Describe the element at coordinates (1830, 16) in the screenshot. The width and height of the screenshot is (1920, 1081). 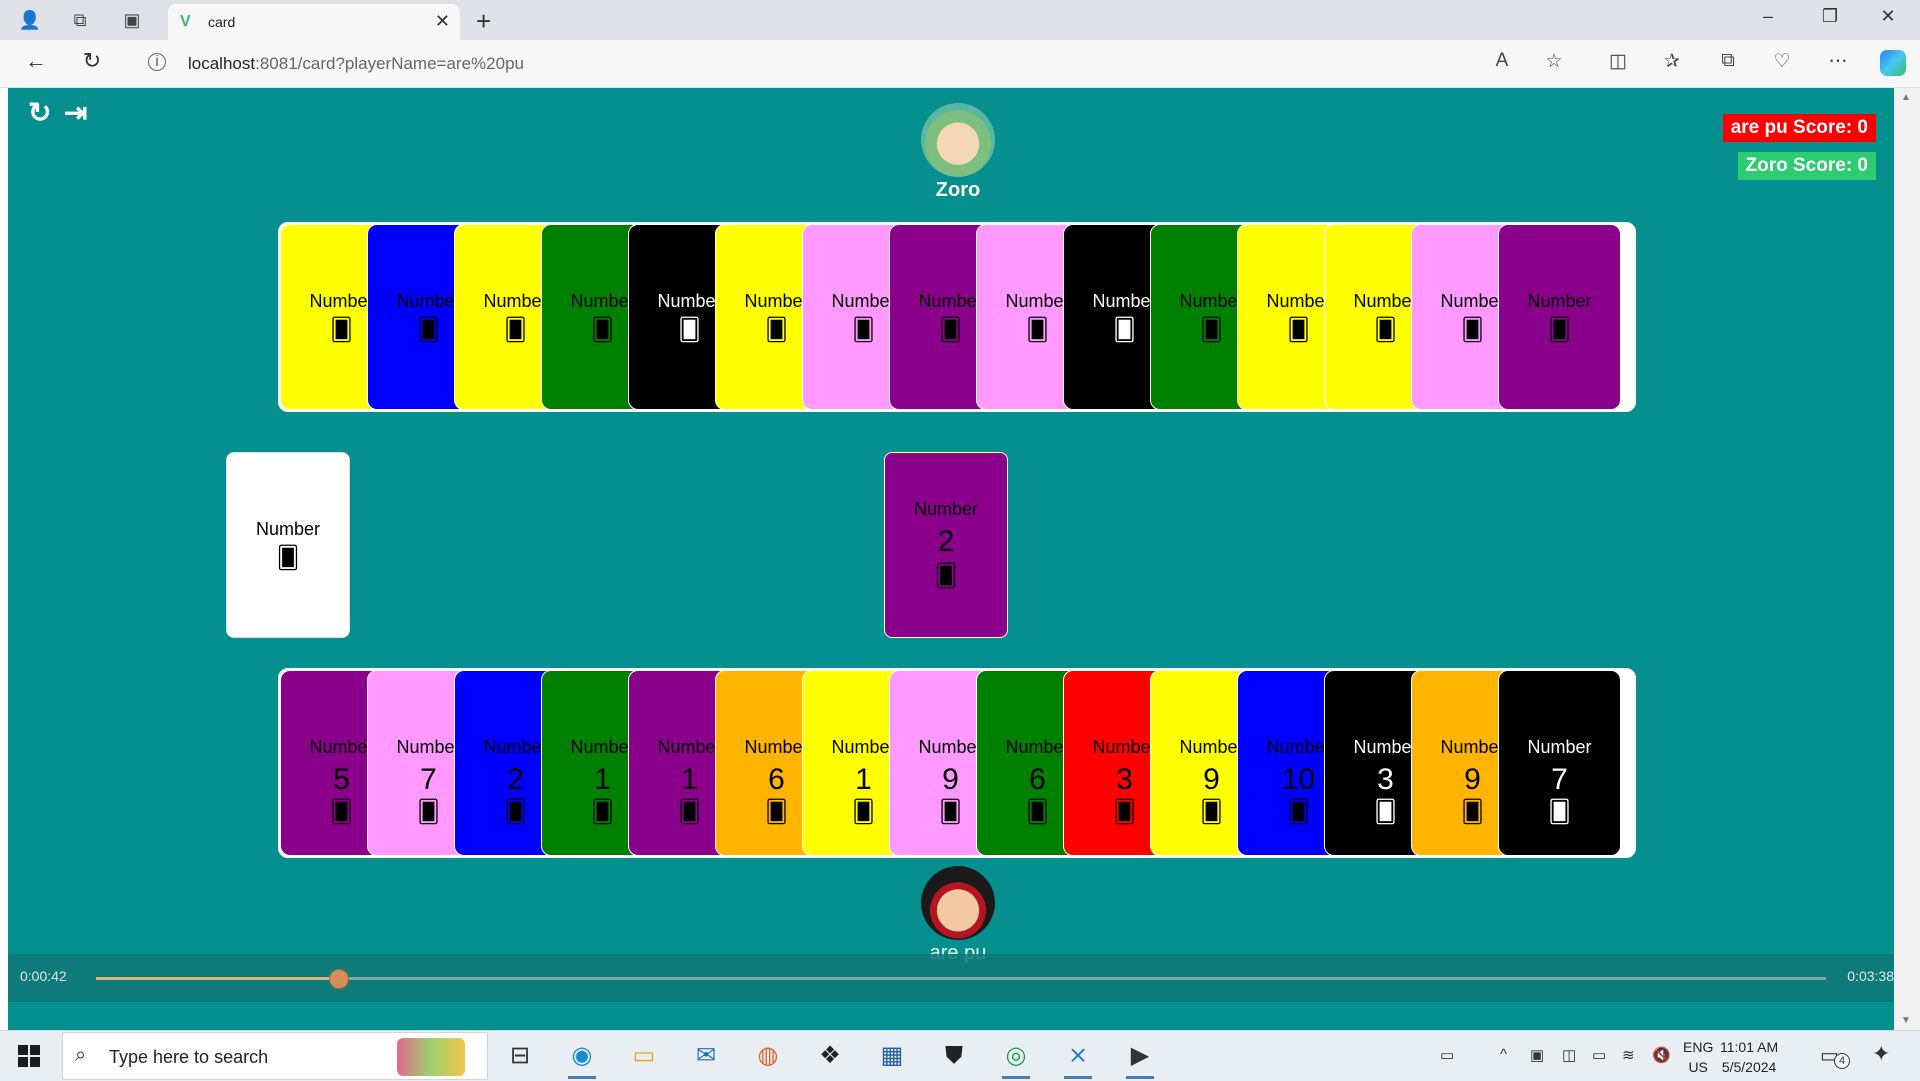
I see `restore-icon: ❐` at that location.